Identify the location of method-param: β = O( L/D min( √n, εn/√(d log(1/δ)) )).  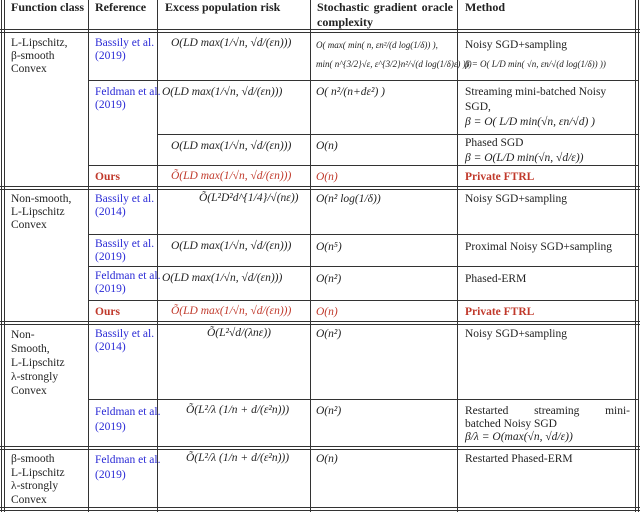
(535, 64).